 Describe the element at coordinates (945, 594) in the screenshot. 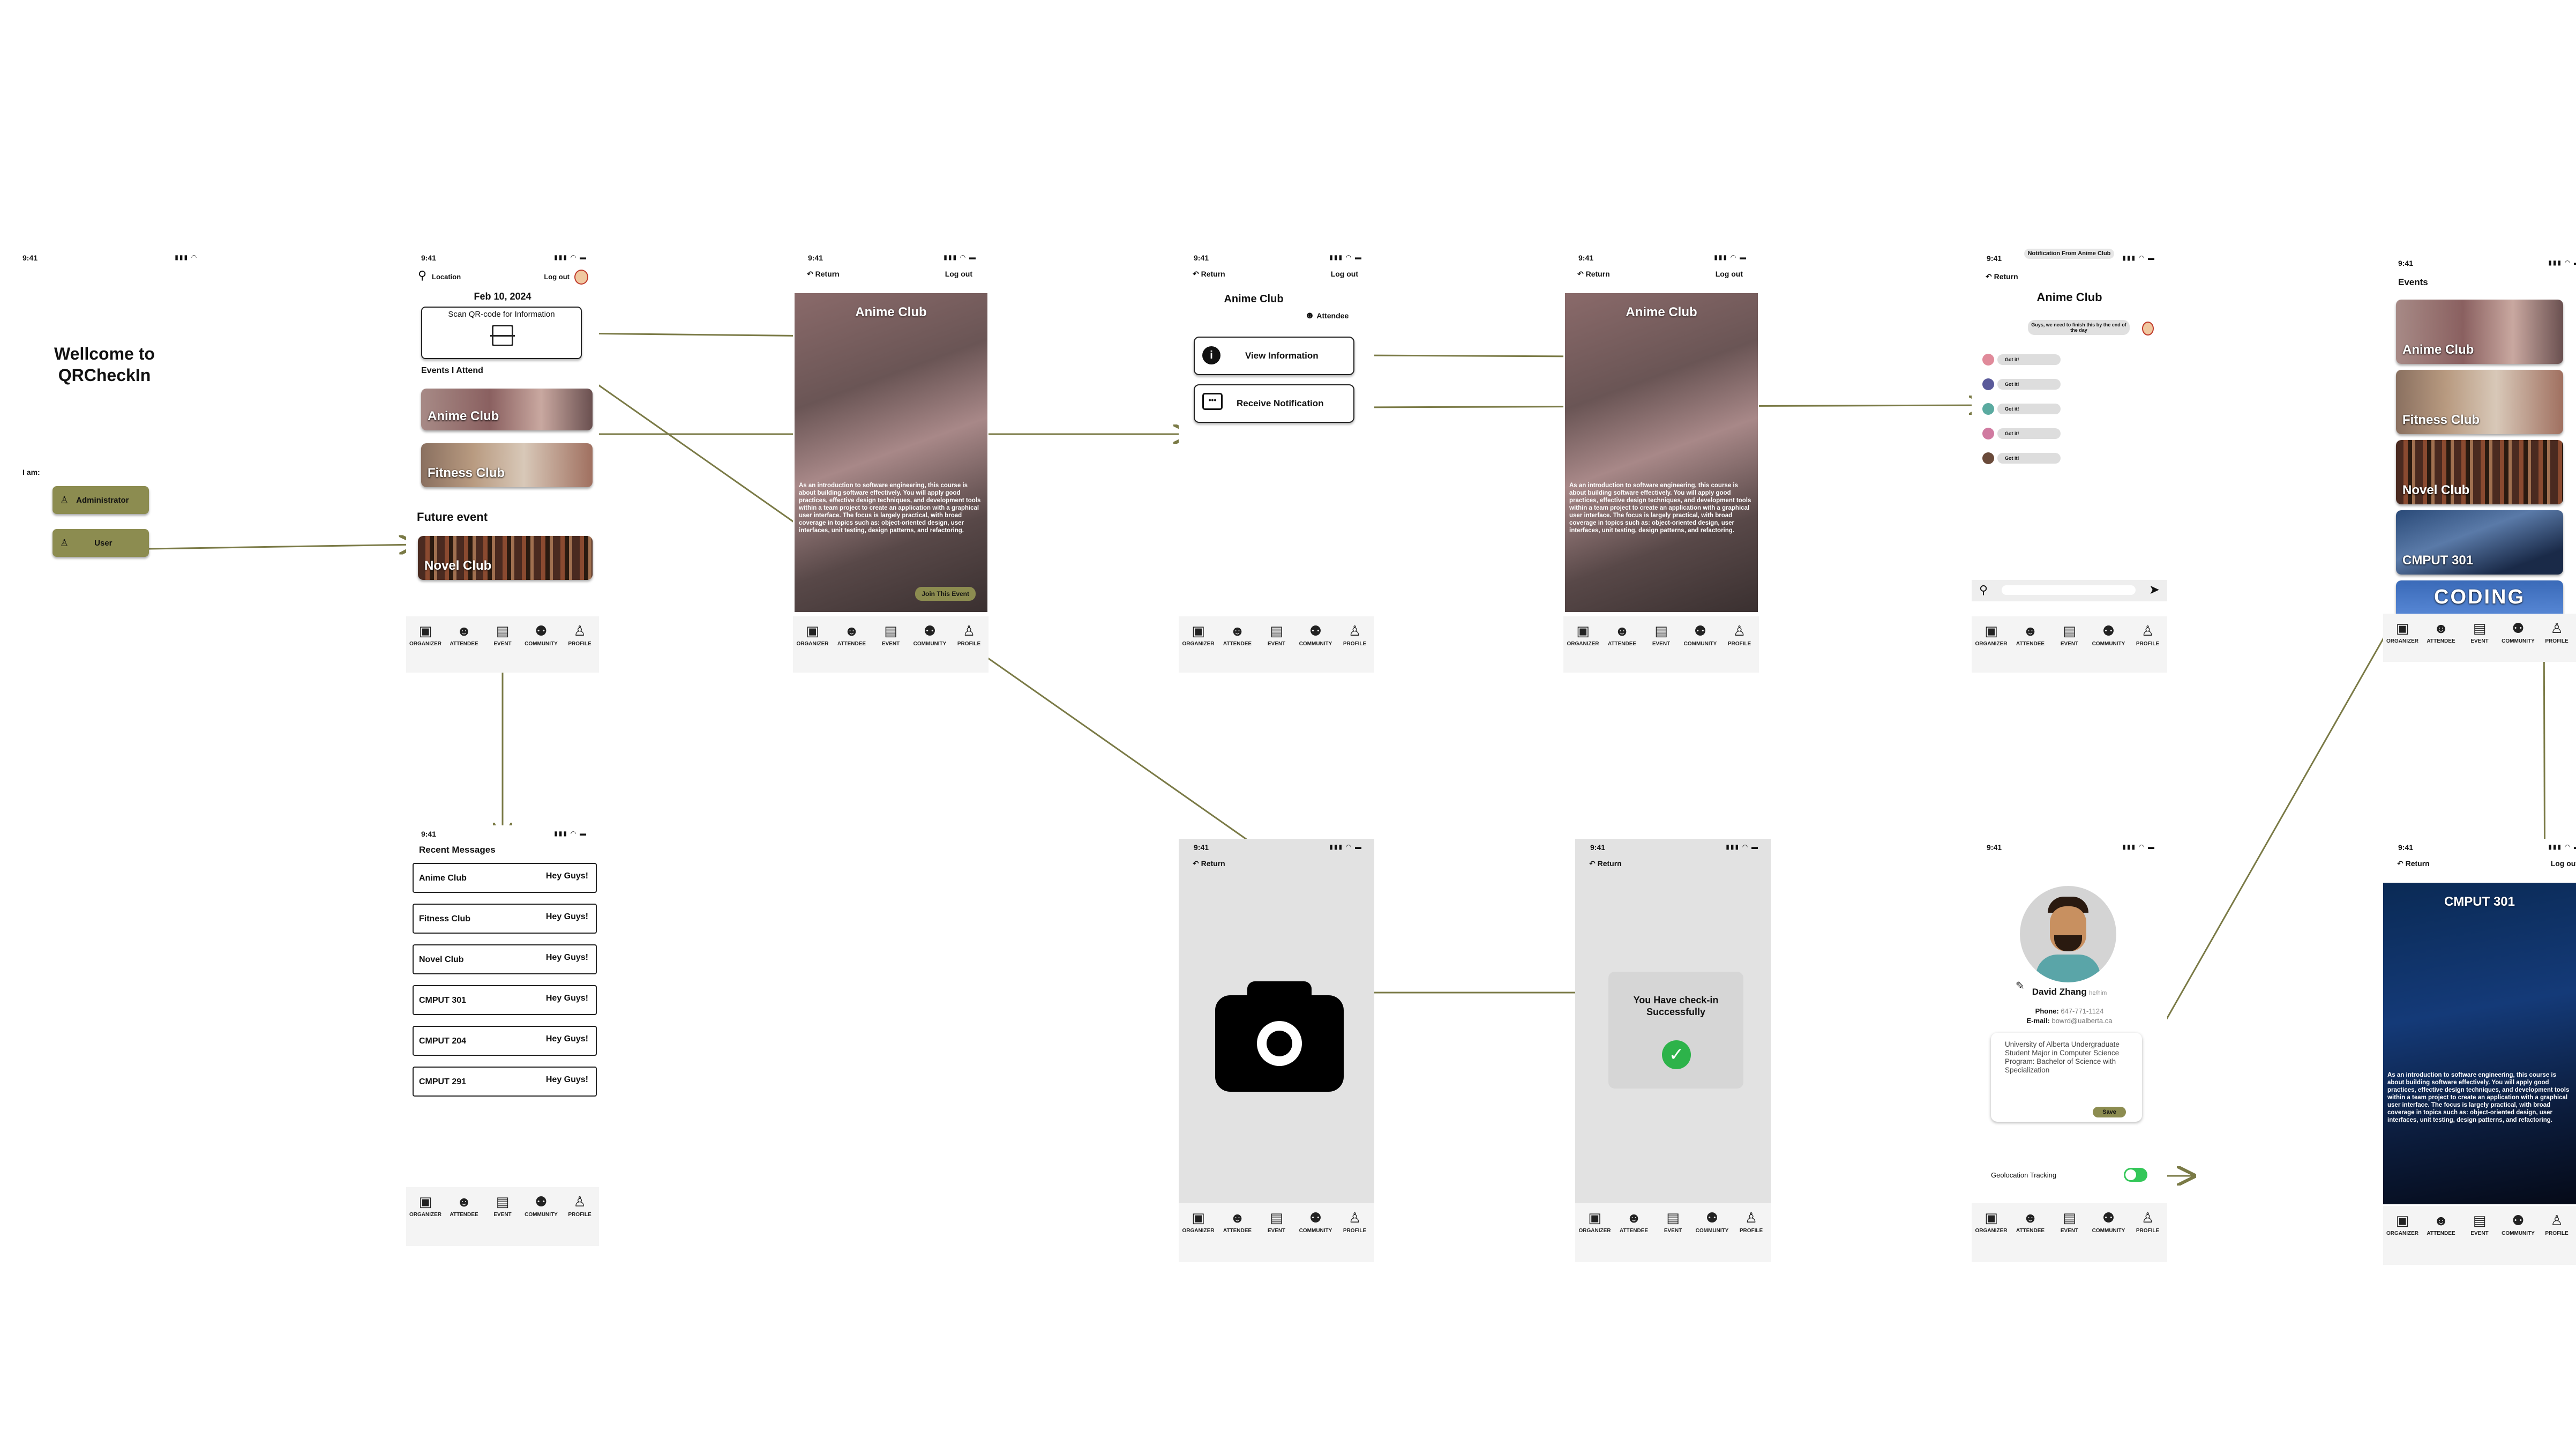

I see `join-event-button: Join This Event` at that location.